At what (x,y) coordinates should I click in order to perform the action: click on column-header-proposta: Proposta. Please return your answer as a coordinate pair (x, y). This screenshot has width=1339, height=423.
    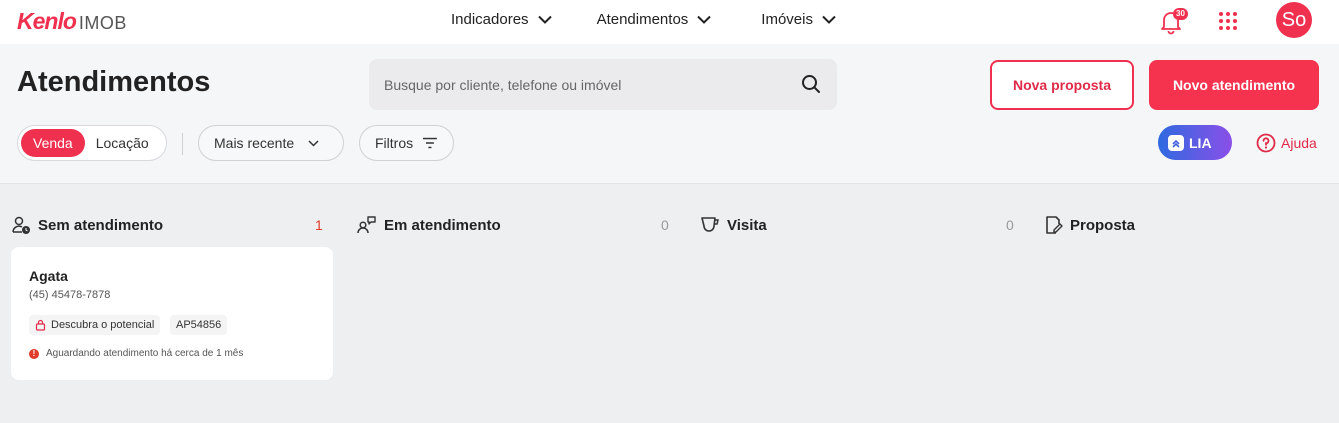
    Looking at the image, I should click on (1090, 225).